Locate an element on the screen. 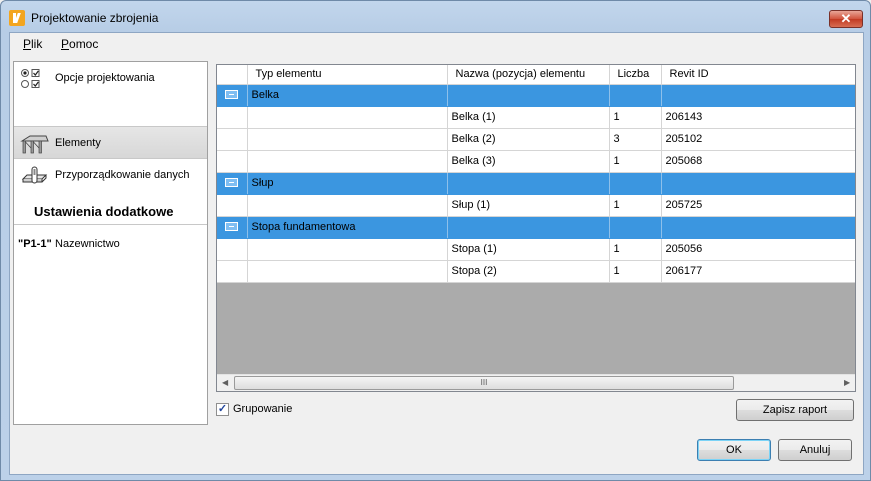 The height and width of the screenshot is (481, 871). cancel-button: Anuluj is located at coordinates (815, 450).